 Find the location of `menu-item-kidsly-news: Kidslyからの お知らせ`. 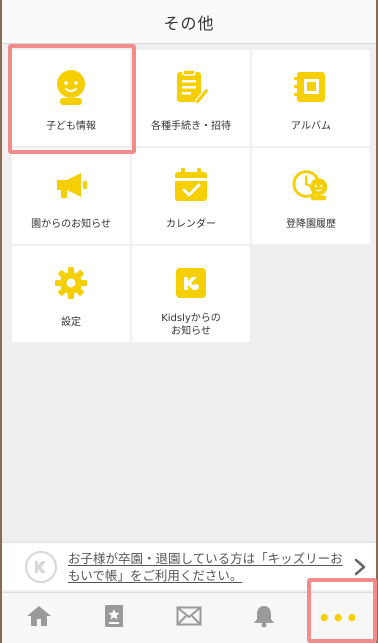

menu-item-kidsly-news: Kidslyからの お知らせ is located at coordinates (191, 294).